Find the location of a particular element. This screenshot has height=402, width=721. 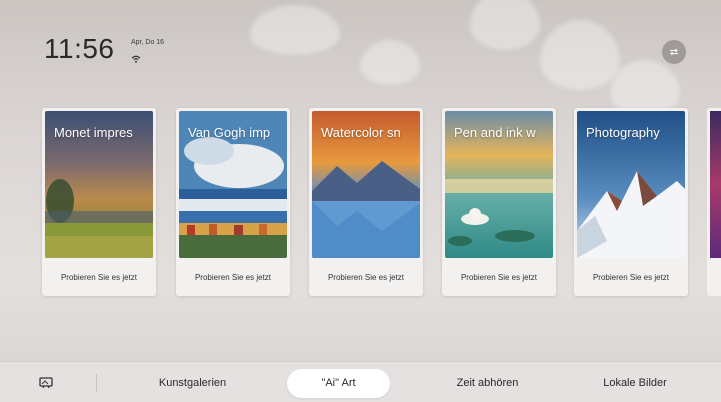

clock-time: 11:56 is located at coordinates (79, 48).